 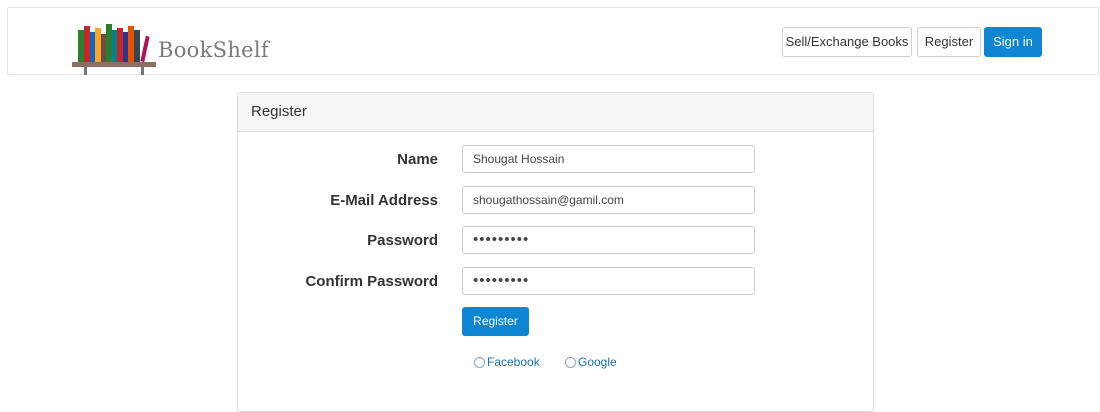 I want to click on email-label: E-Mail Address, so click(x=384, y=200).